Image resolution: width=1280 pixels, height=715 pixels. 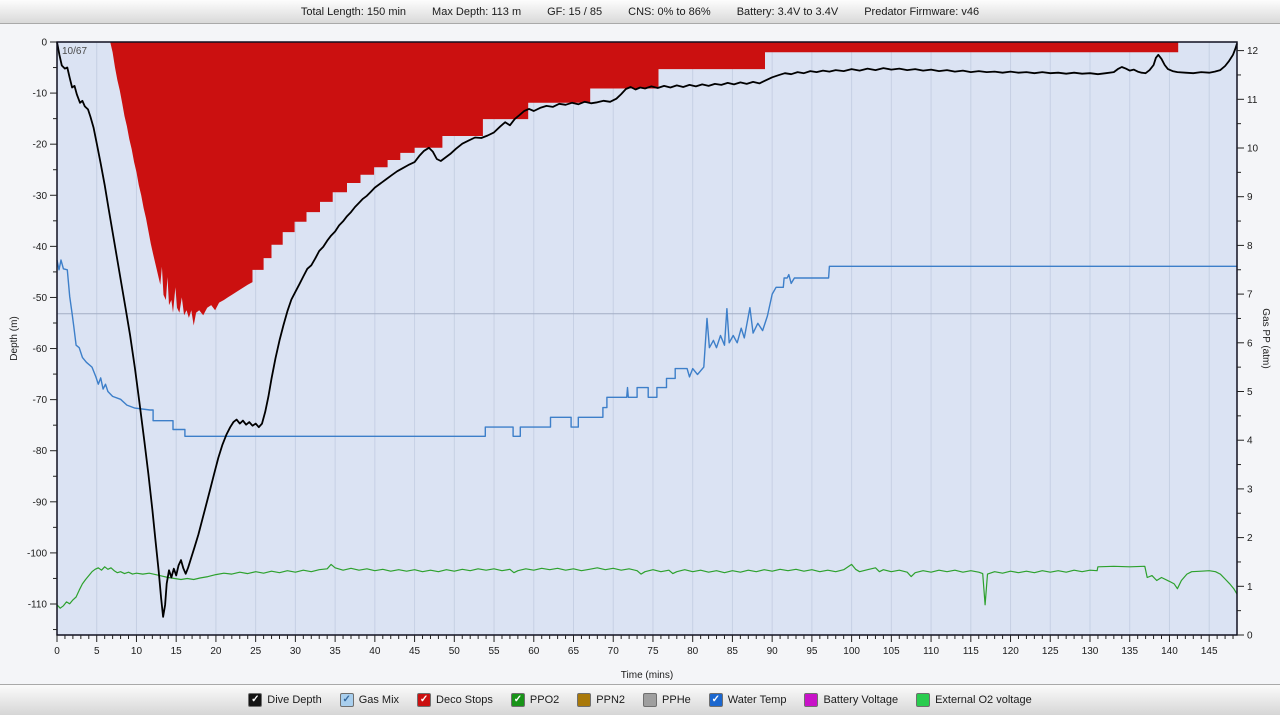 What do you see at coordinates (38, 604) in the screenshot?
I see `svg-text: -110` at bounding box center [38, 604].